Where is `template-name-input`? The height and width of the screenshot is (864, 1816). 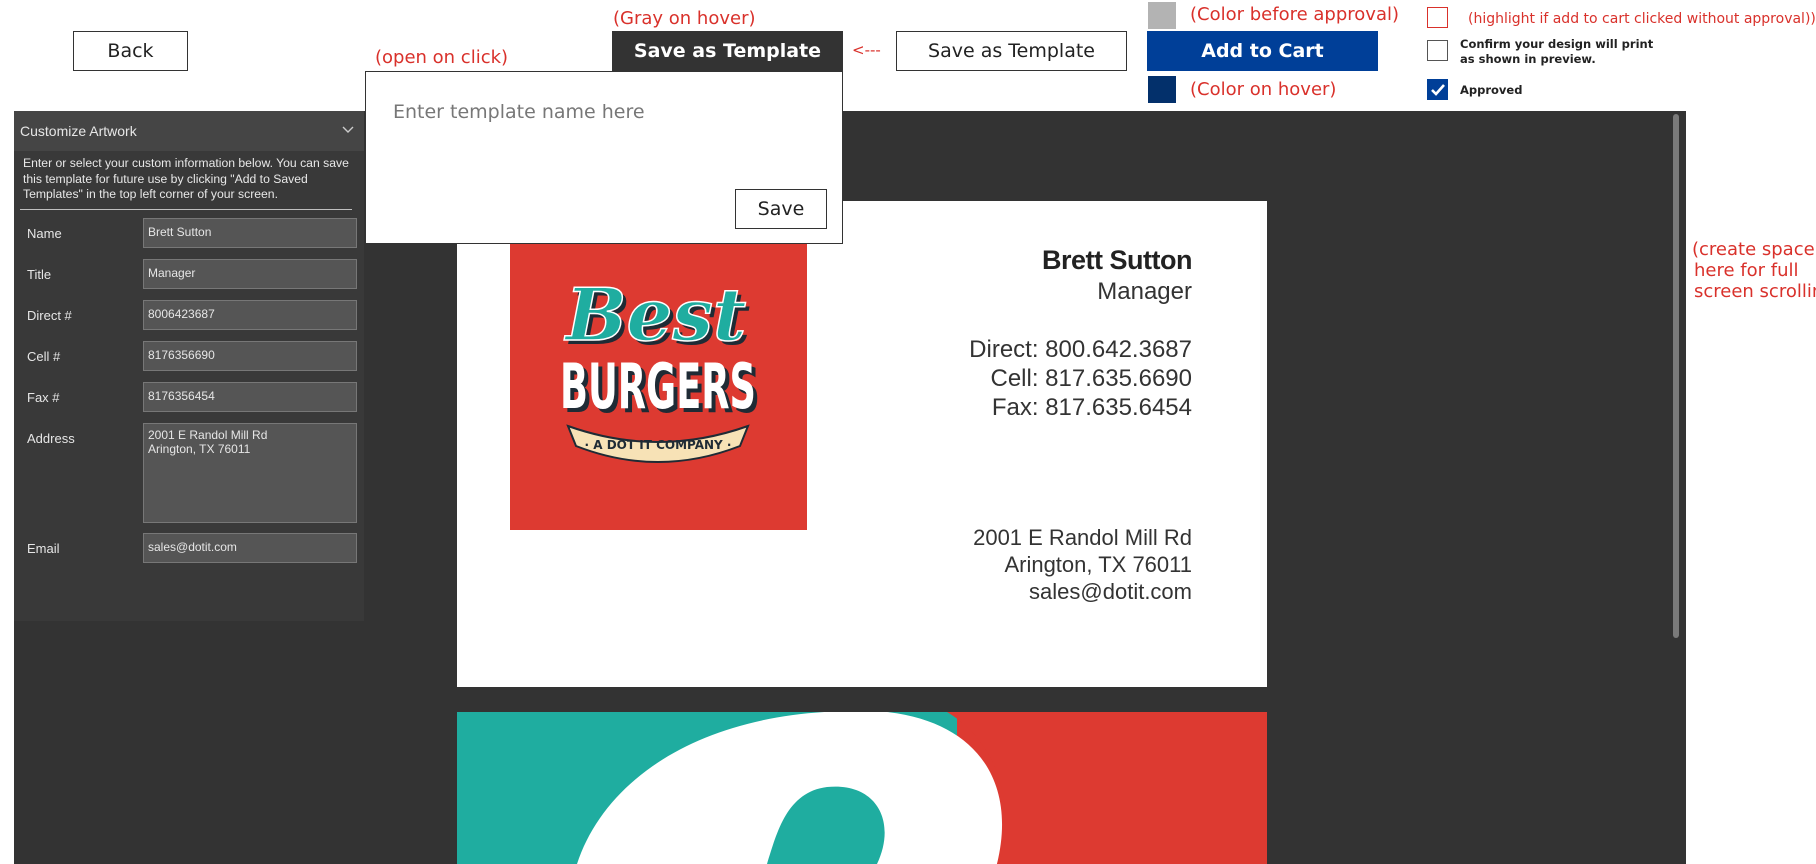 template-name-input is located at coordinates (604, 112).